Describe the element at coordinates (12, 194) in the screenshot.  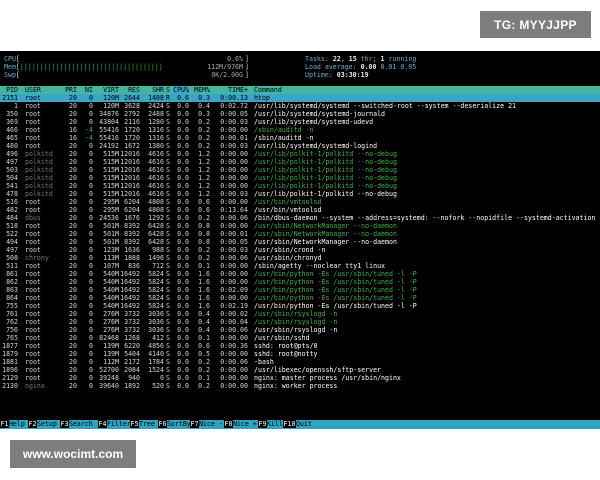
I see `cell-pid: 478` at that location.